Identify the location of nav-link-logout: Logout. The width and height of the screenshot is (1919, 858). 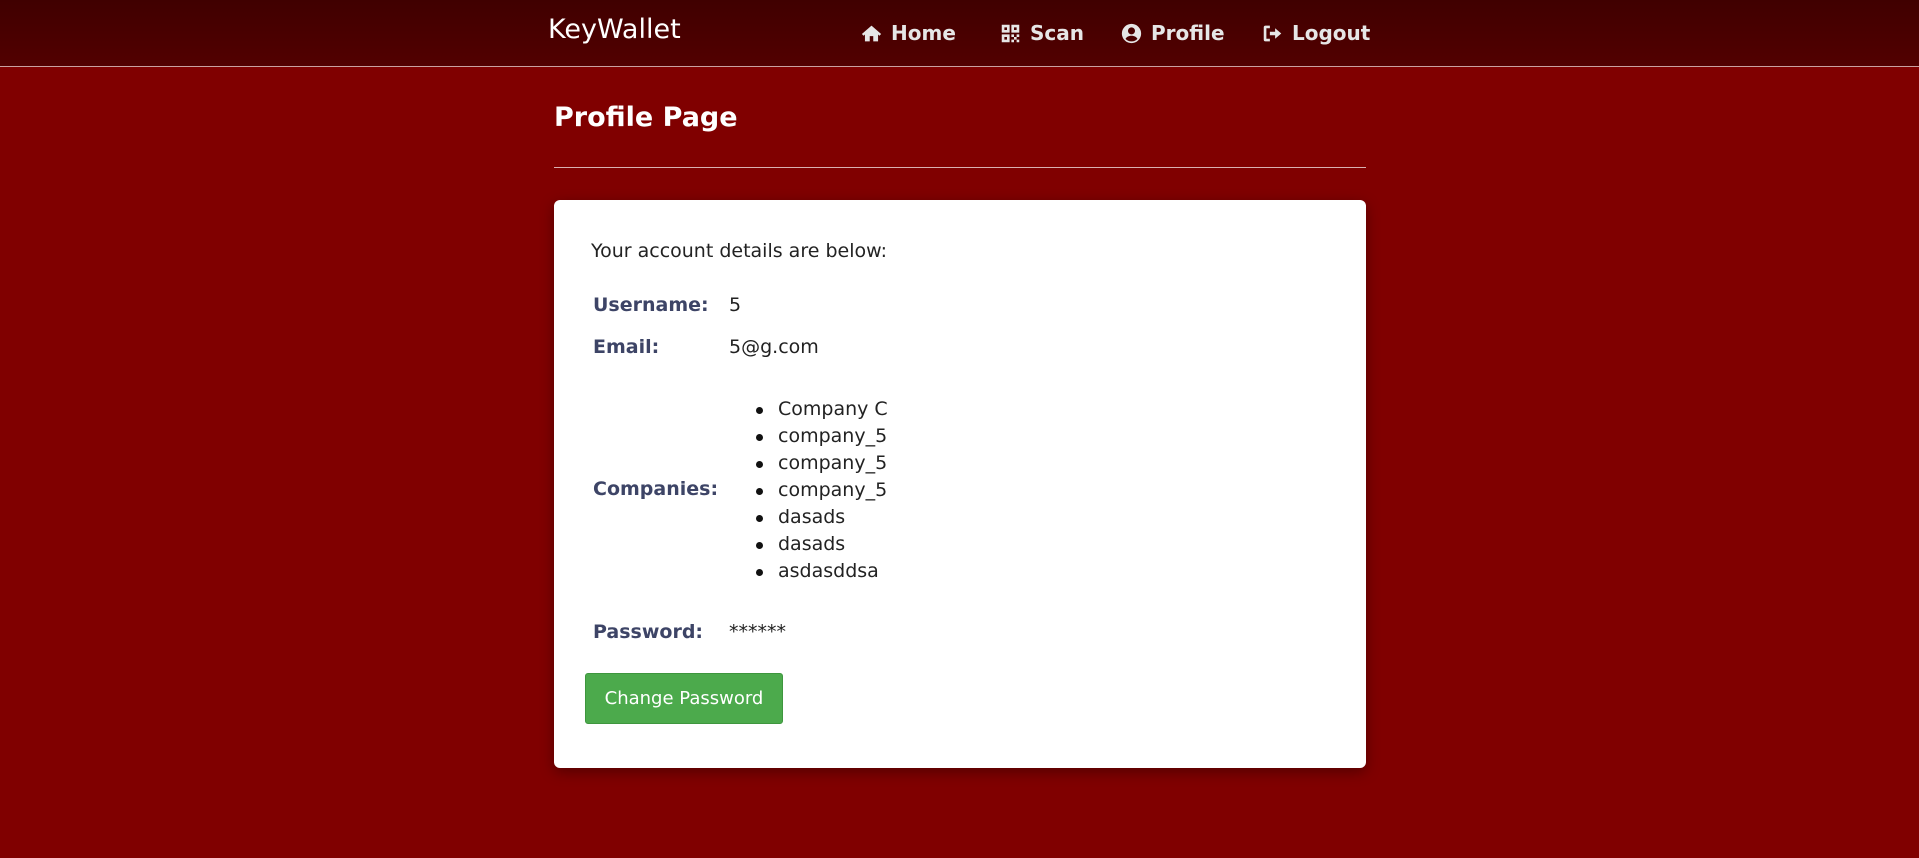
(1316, 33).